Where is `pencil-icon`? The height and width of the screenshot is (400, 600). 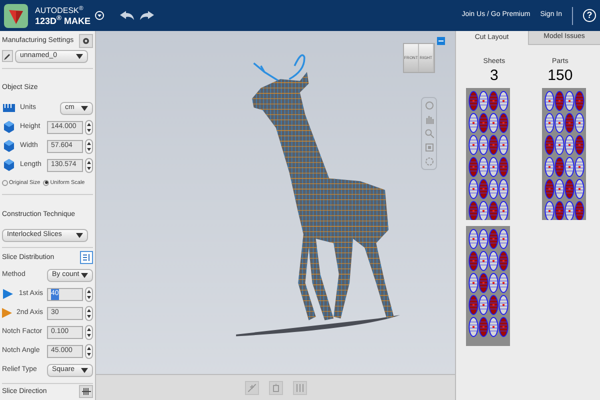 pencil-icon is located at coordinates (7, 56).